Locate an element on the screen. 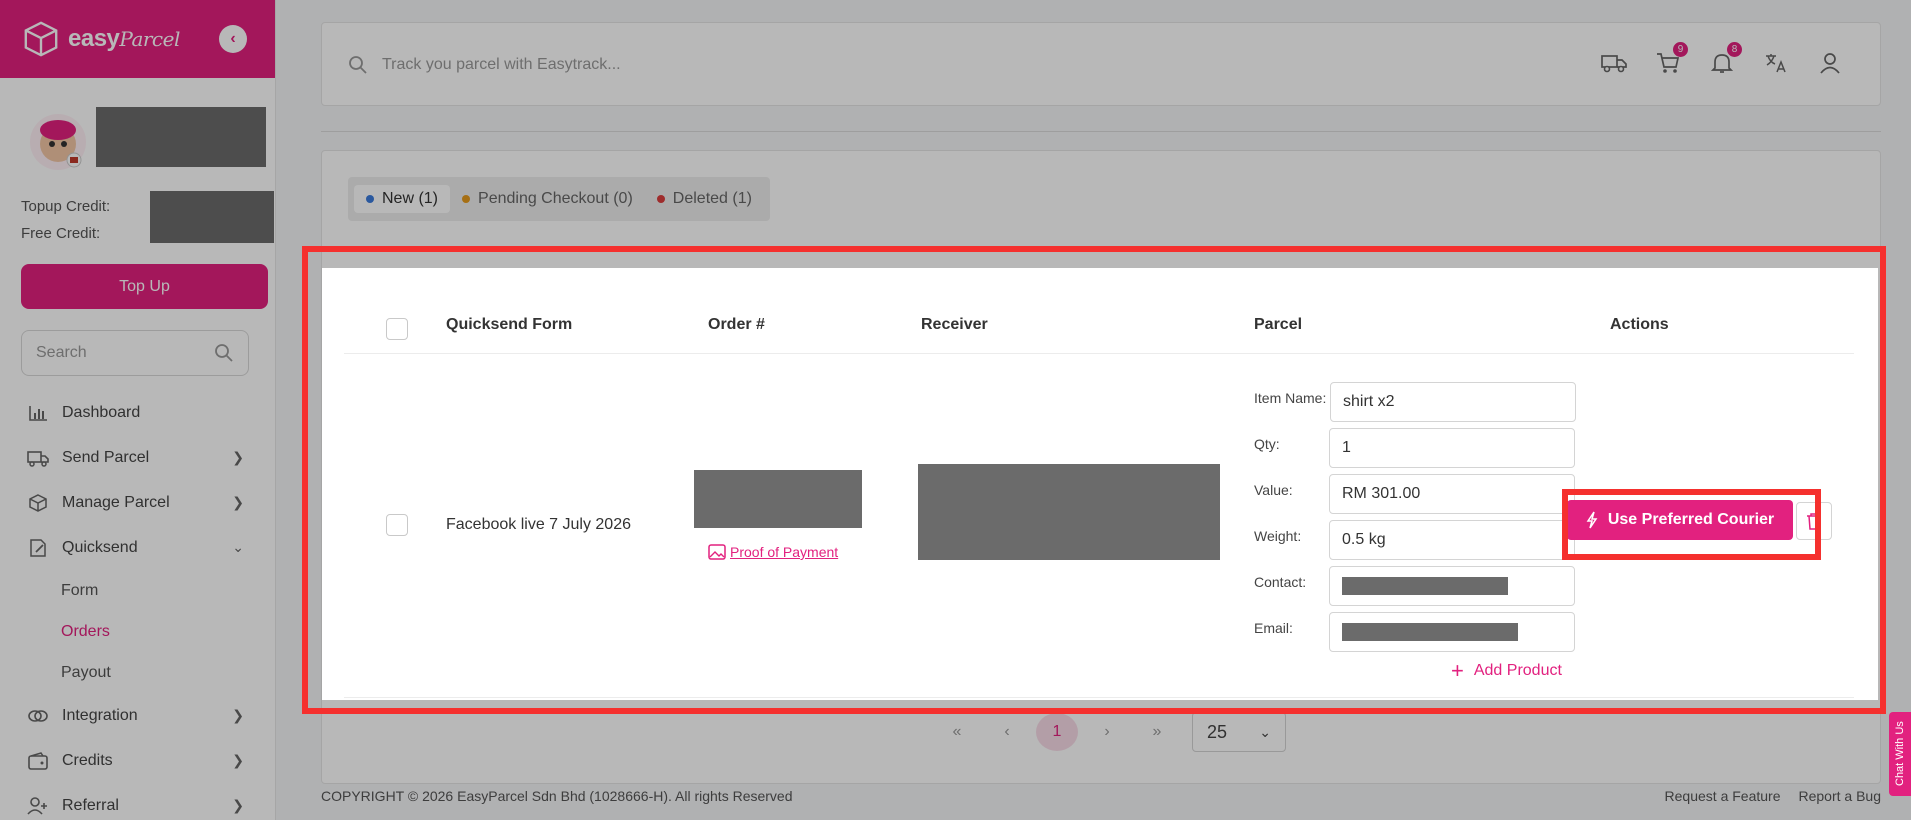 Image resolution: width=1911 pixels, height=820 pixels. sidebar-subitem-form: Form is located at coordinates (138, 590).